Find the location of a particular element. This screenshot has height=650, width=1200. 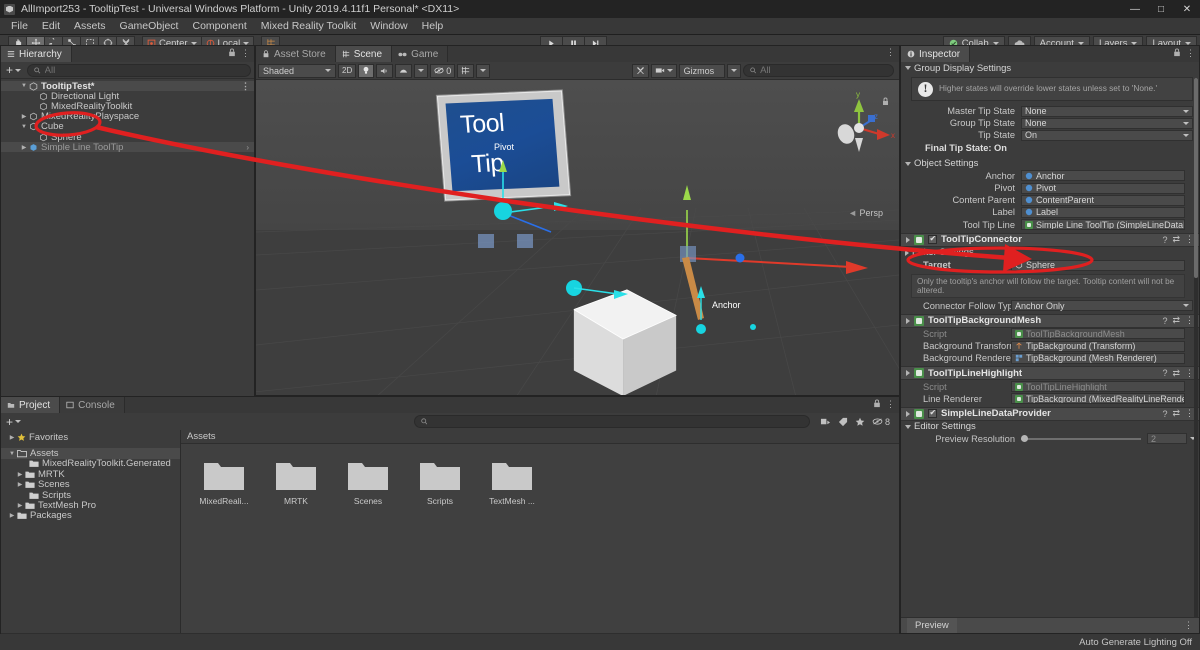

scene-grid-dropdown is located at coordinates (483, 70).